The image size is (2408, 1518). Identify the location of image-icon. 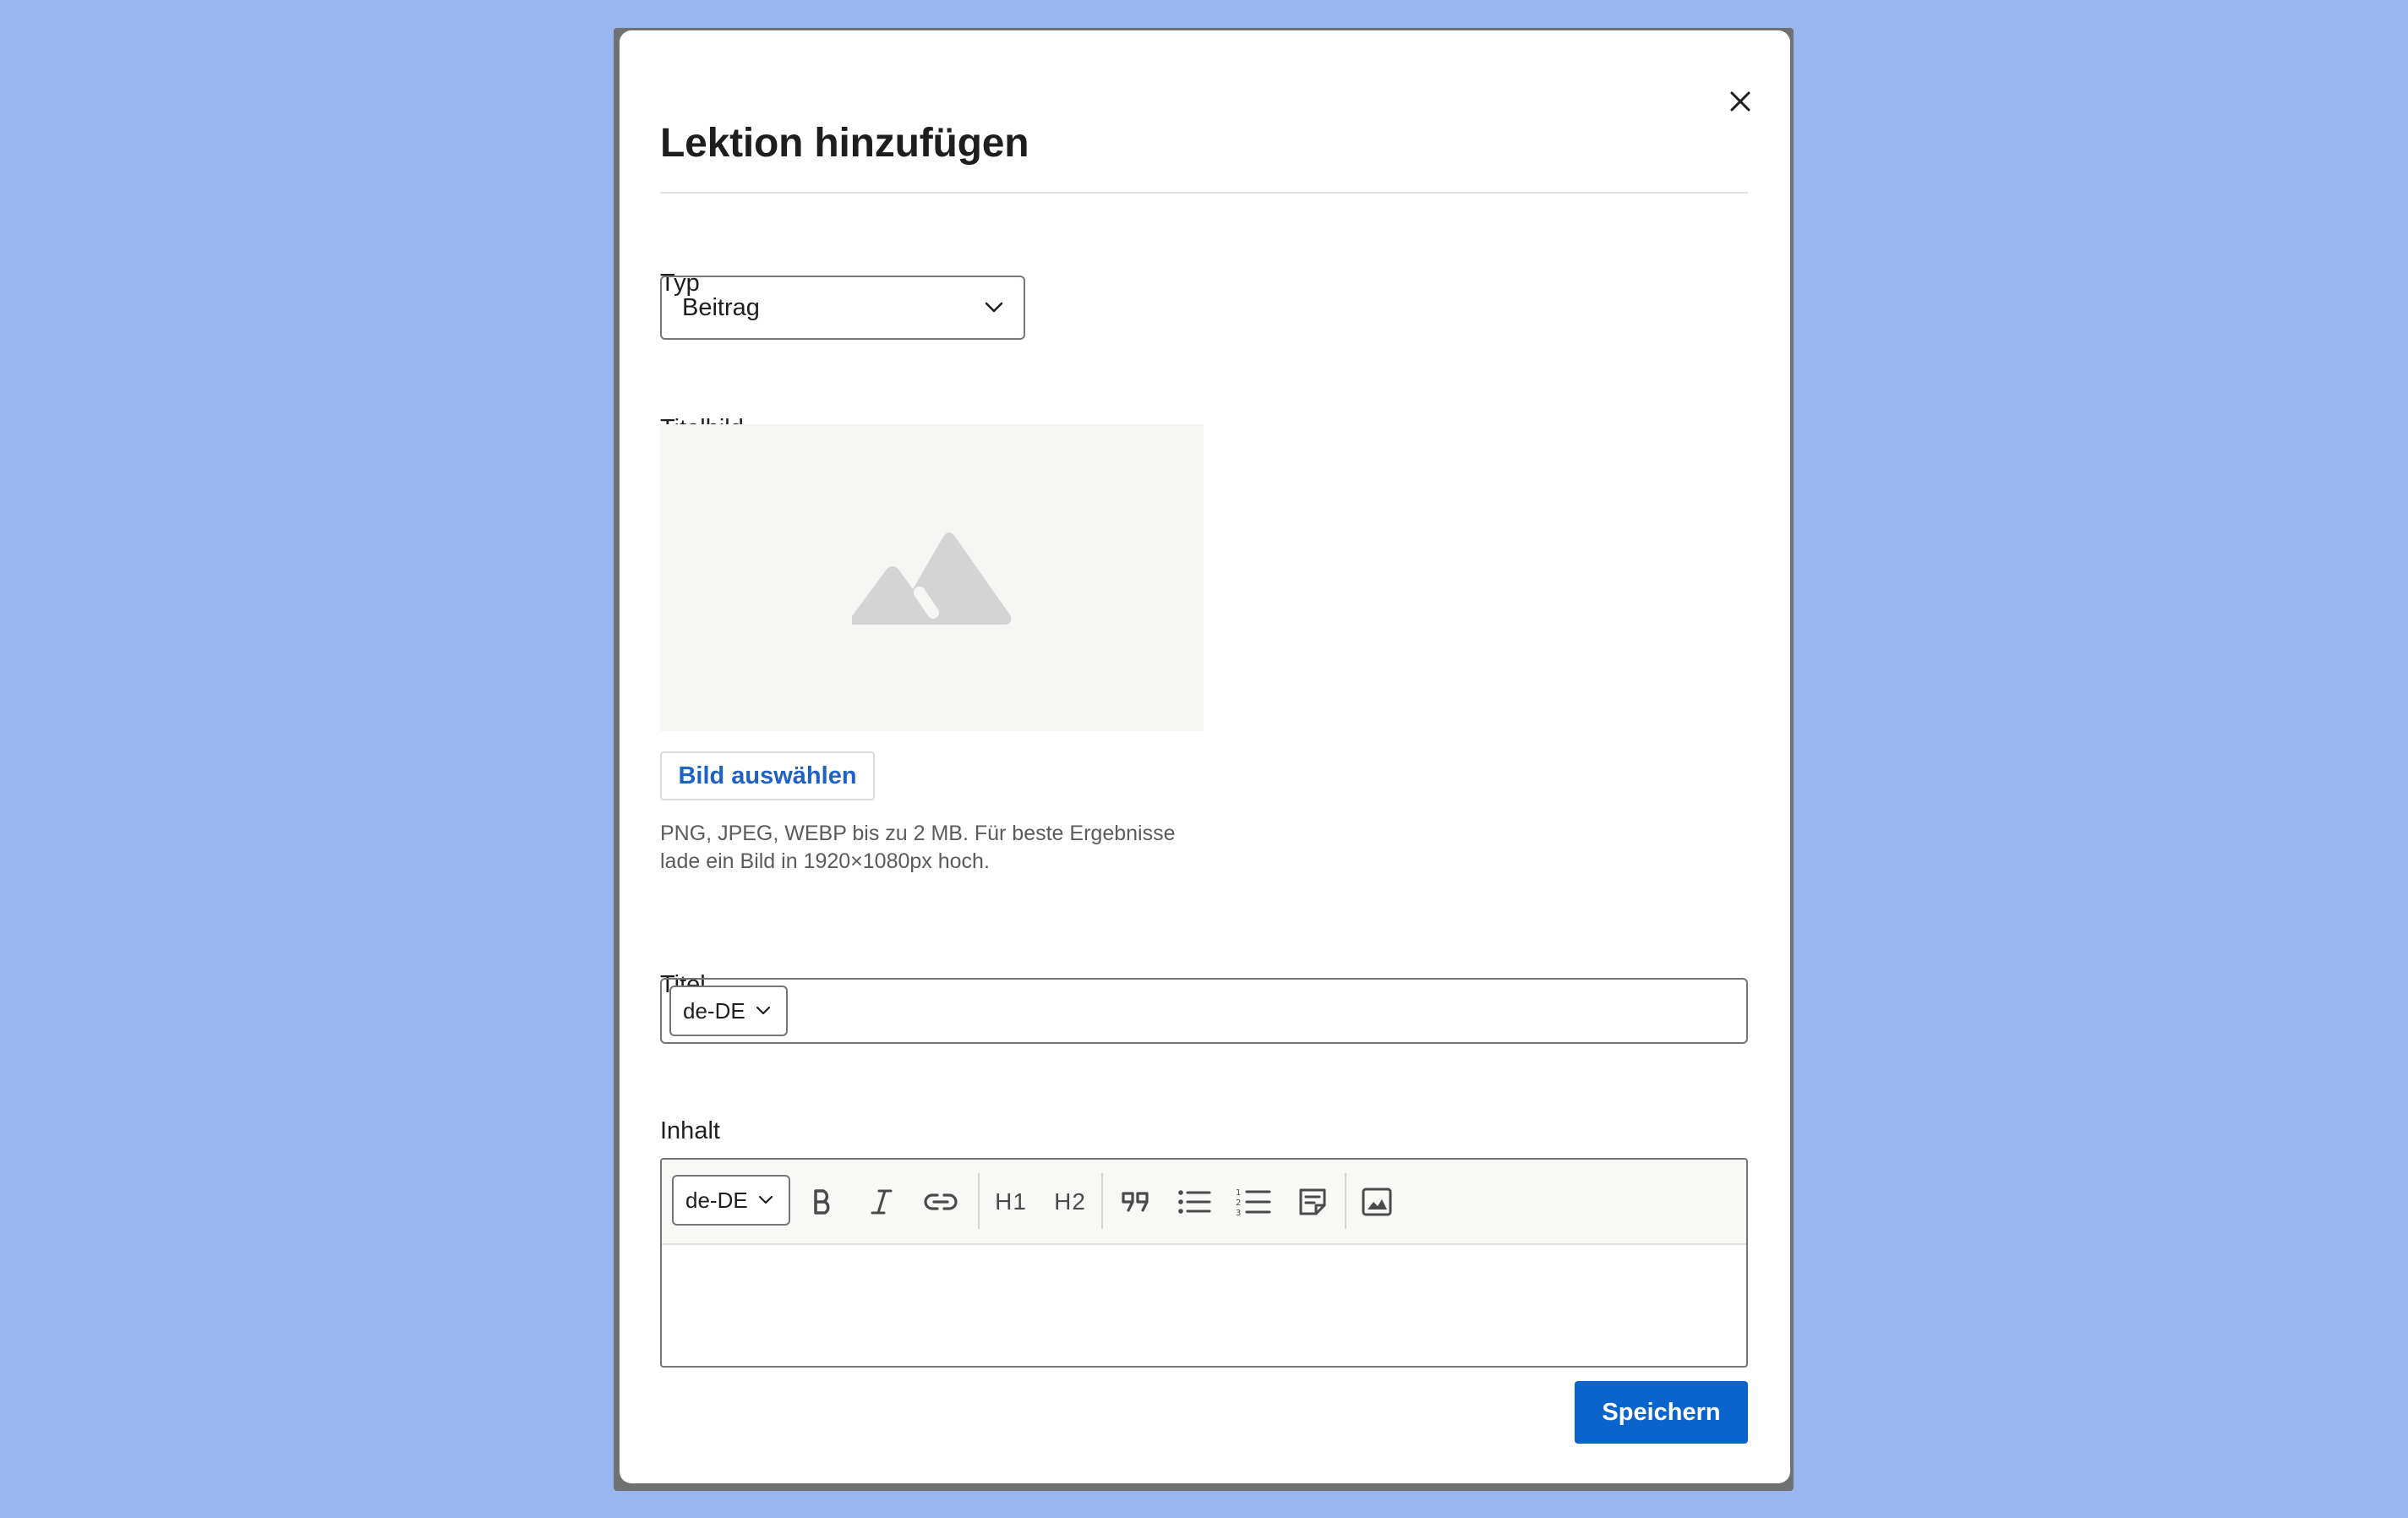
(1377, 1202).